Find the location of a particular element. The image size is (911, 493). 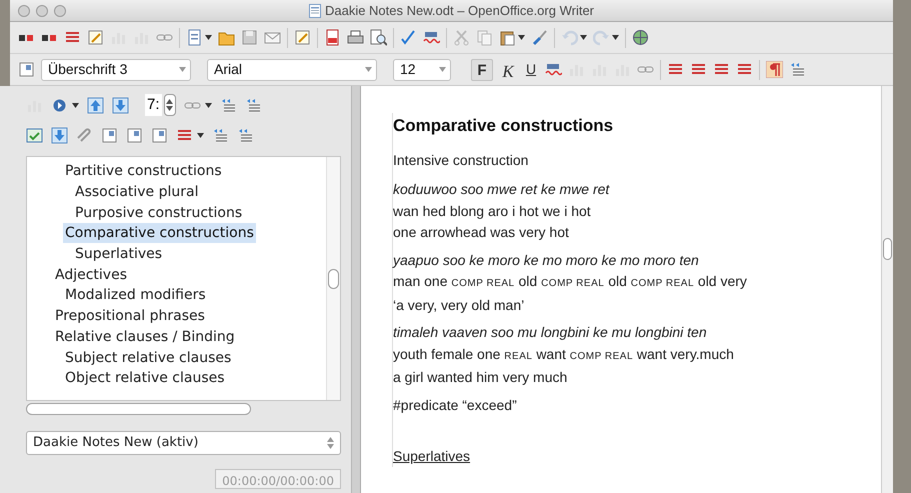

window-title: Daakie Notes New.odt – OpenOffice.org Writer is located at coordinates (459, 11).